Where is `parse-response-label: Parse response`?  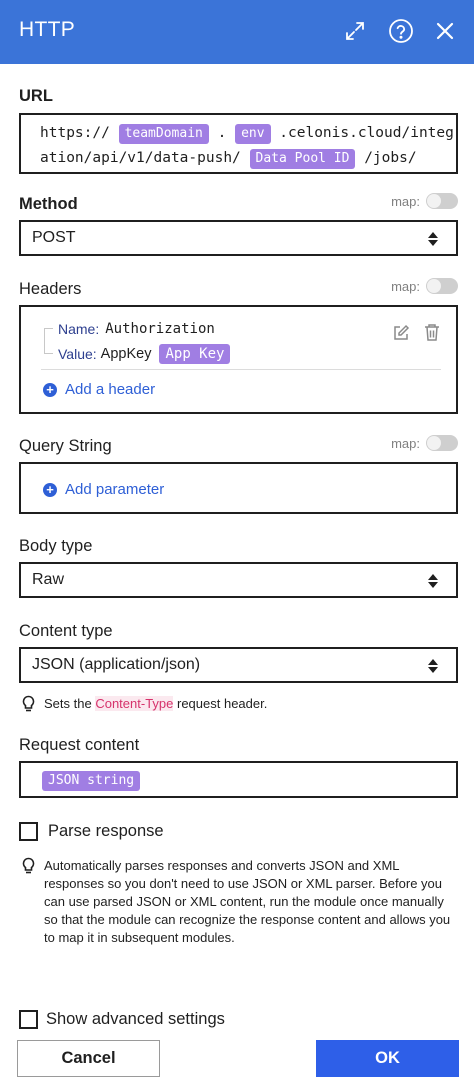
parse-response-label: Parse response is located at coordinates (106, 831).